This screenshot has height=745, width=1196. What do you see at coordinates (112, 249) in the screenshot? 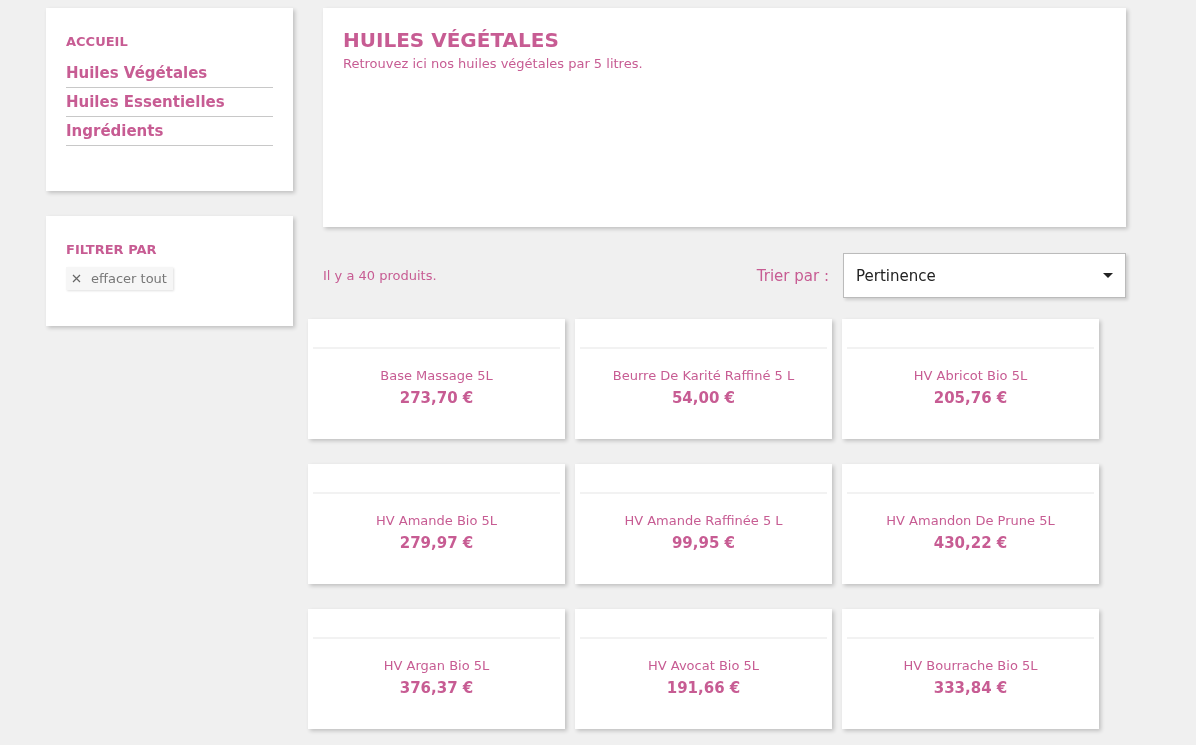
I see `filter-heading: FILTRER PAR` at bounding box center [112, 249].